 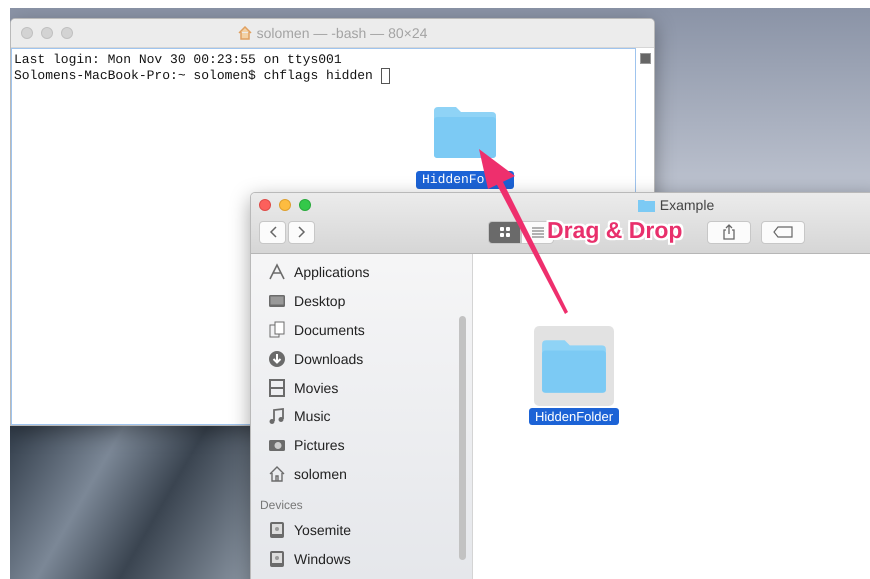 What do you see at coordinates (537, 232) in the screenshot?
I see `list-icon` at bounding box center [537, 232].